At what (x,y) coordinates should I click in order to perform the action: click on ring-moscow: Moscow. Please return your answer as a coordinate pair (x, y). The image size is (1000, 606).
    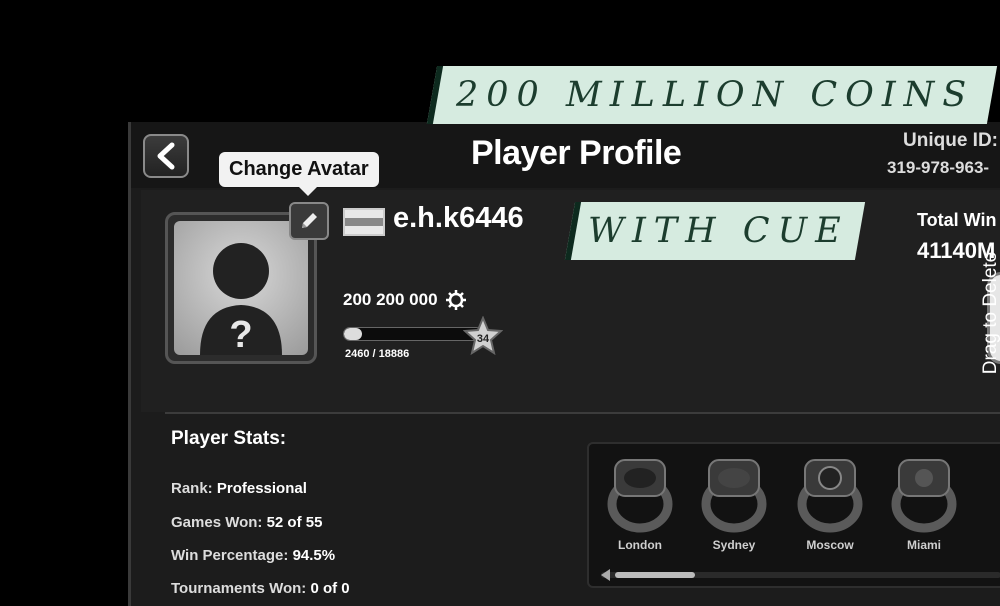
    Looking at the image, I should click on (830, 503).